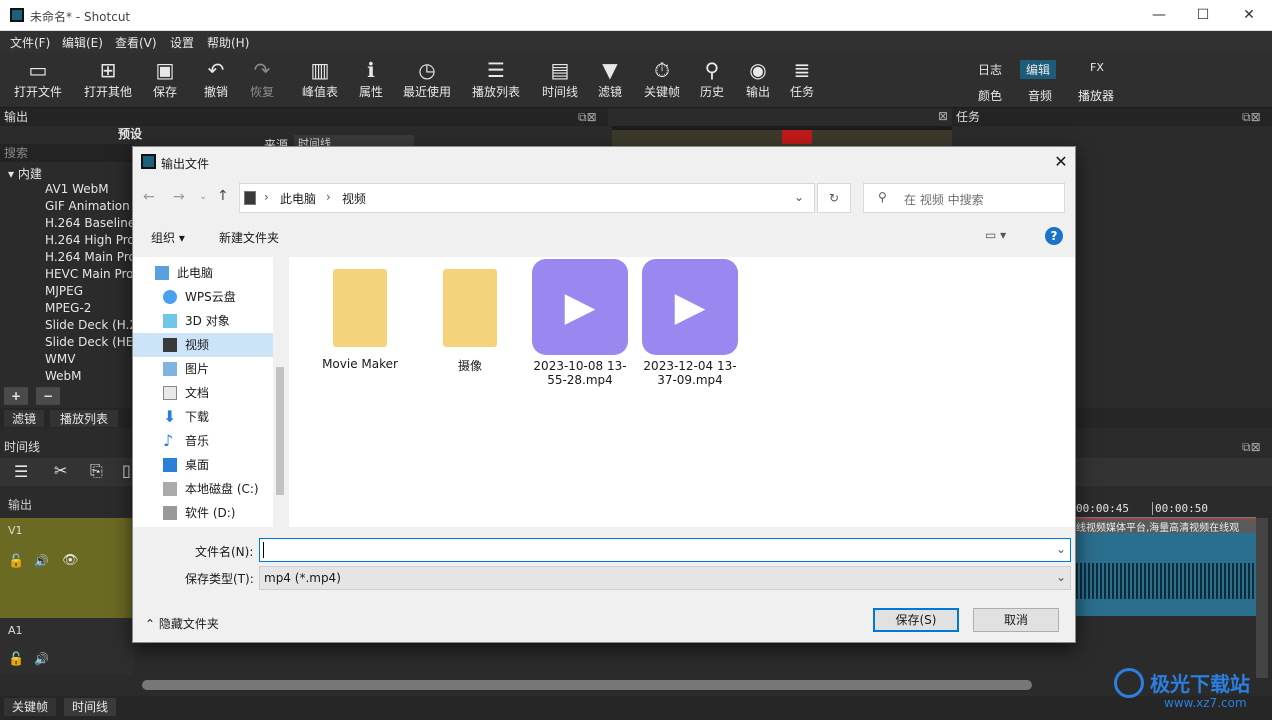 Image resolution: width=1272 pixels, height=720 pixels. I want to click on cancel-dialog-button: 取消, so click(1016, 620).